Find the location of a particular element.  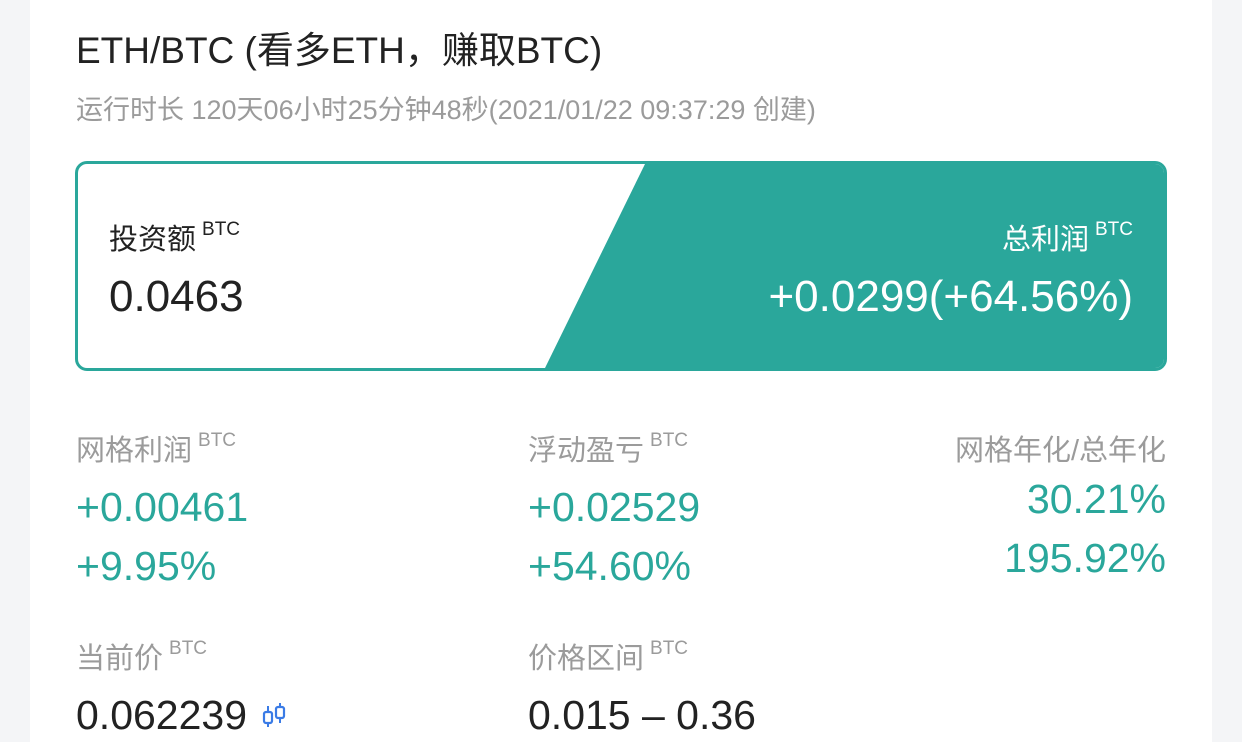

current-price-label: 当前价 BTC is located at coordinates (141, 656).